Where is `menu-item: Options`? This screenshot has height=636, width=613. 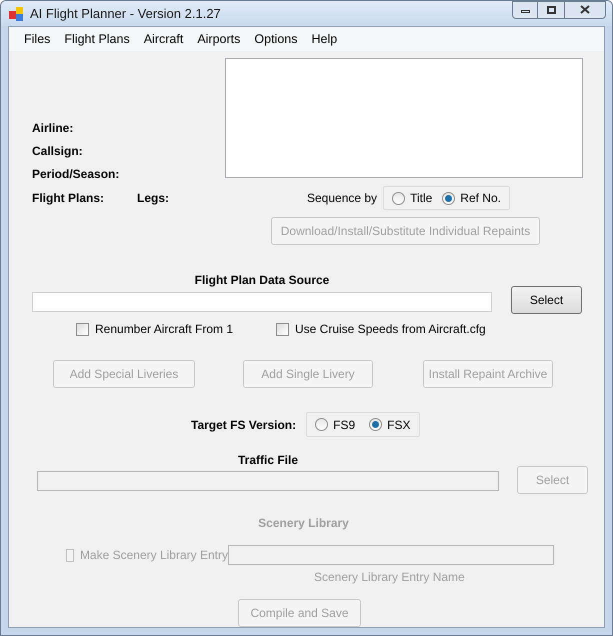 menu-item: Options is located at coordinates (275, 39).